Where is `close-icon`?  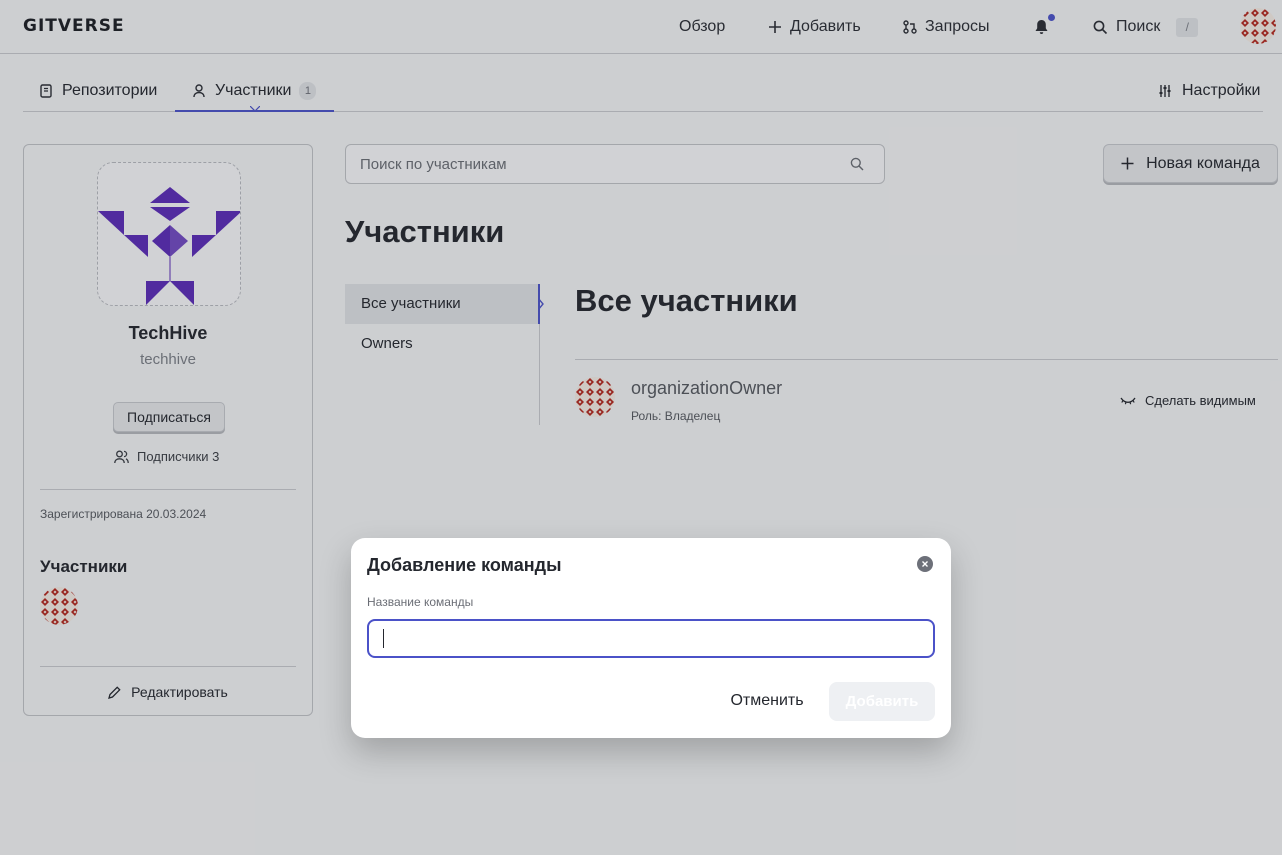 close-icon is located at coordinates (925, 564).